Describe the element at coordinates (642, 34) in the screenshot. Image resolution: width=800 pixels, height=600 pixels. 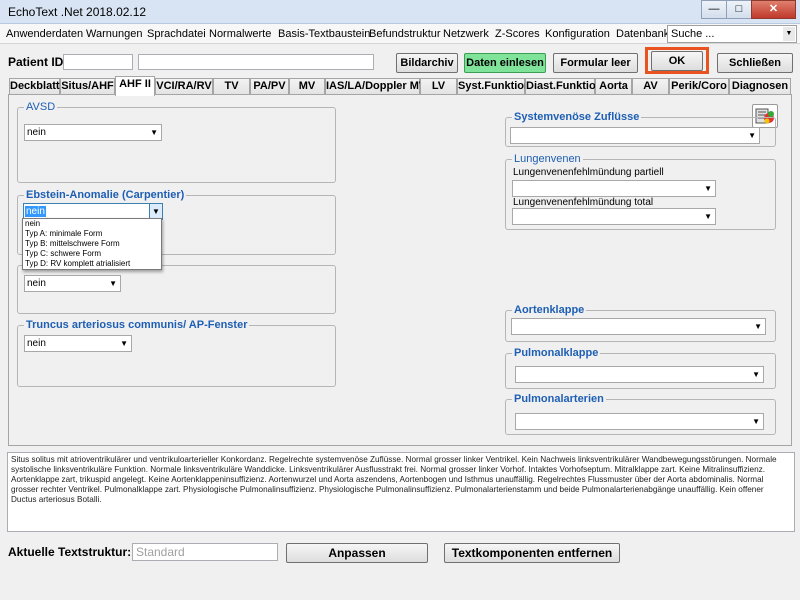
I see `menu-datenbank: Datenbank` at that location.